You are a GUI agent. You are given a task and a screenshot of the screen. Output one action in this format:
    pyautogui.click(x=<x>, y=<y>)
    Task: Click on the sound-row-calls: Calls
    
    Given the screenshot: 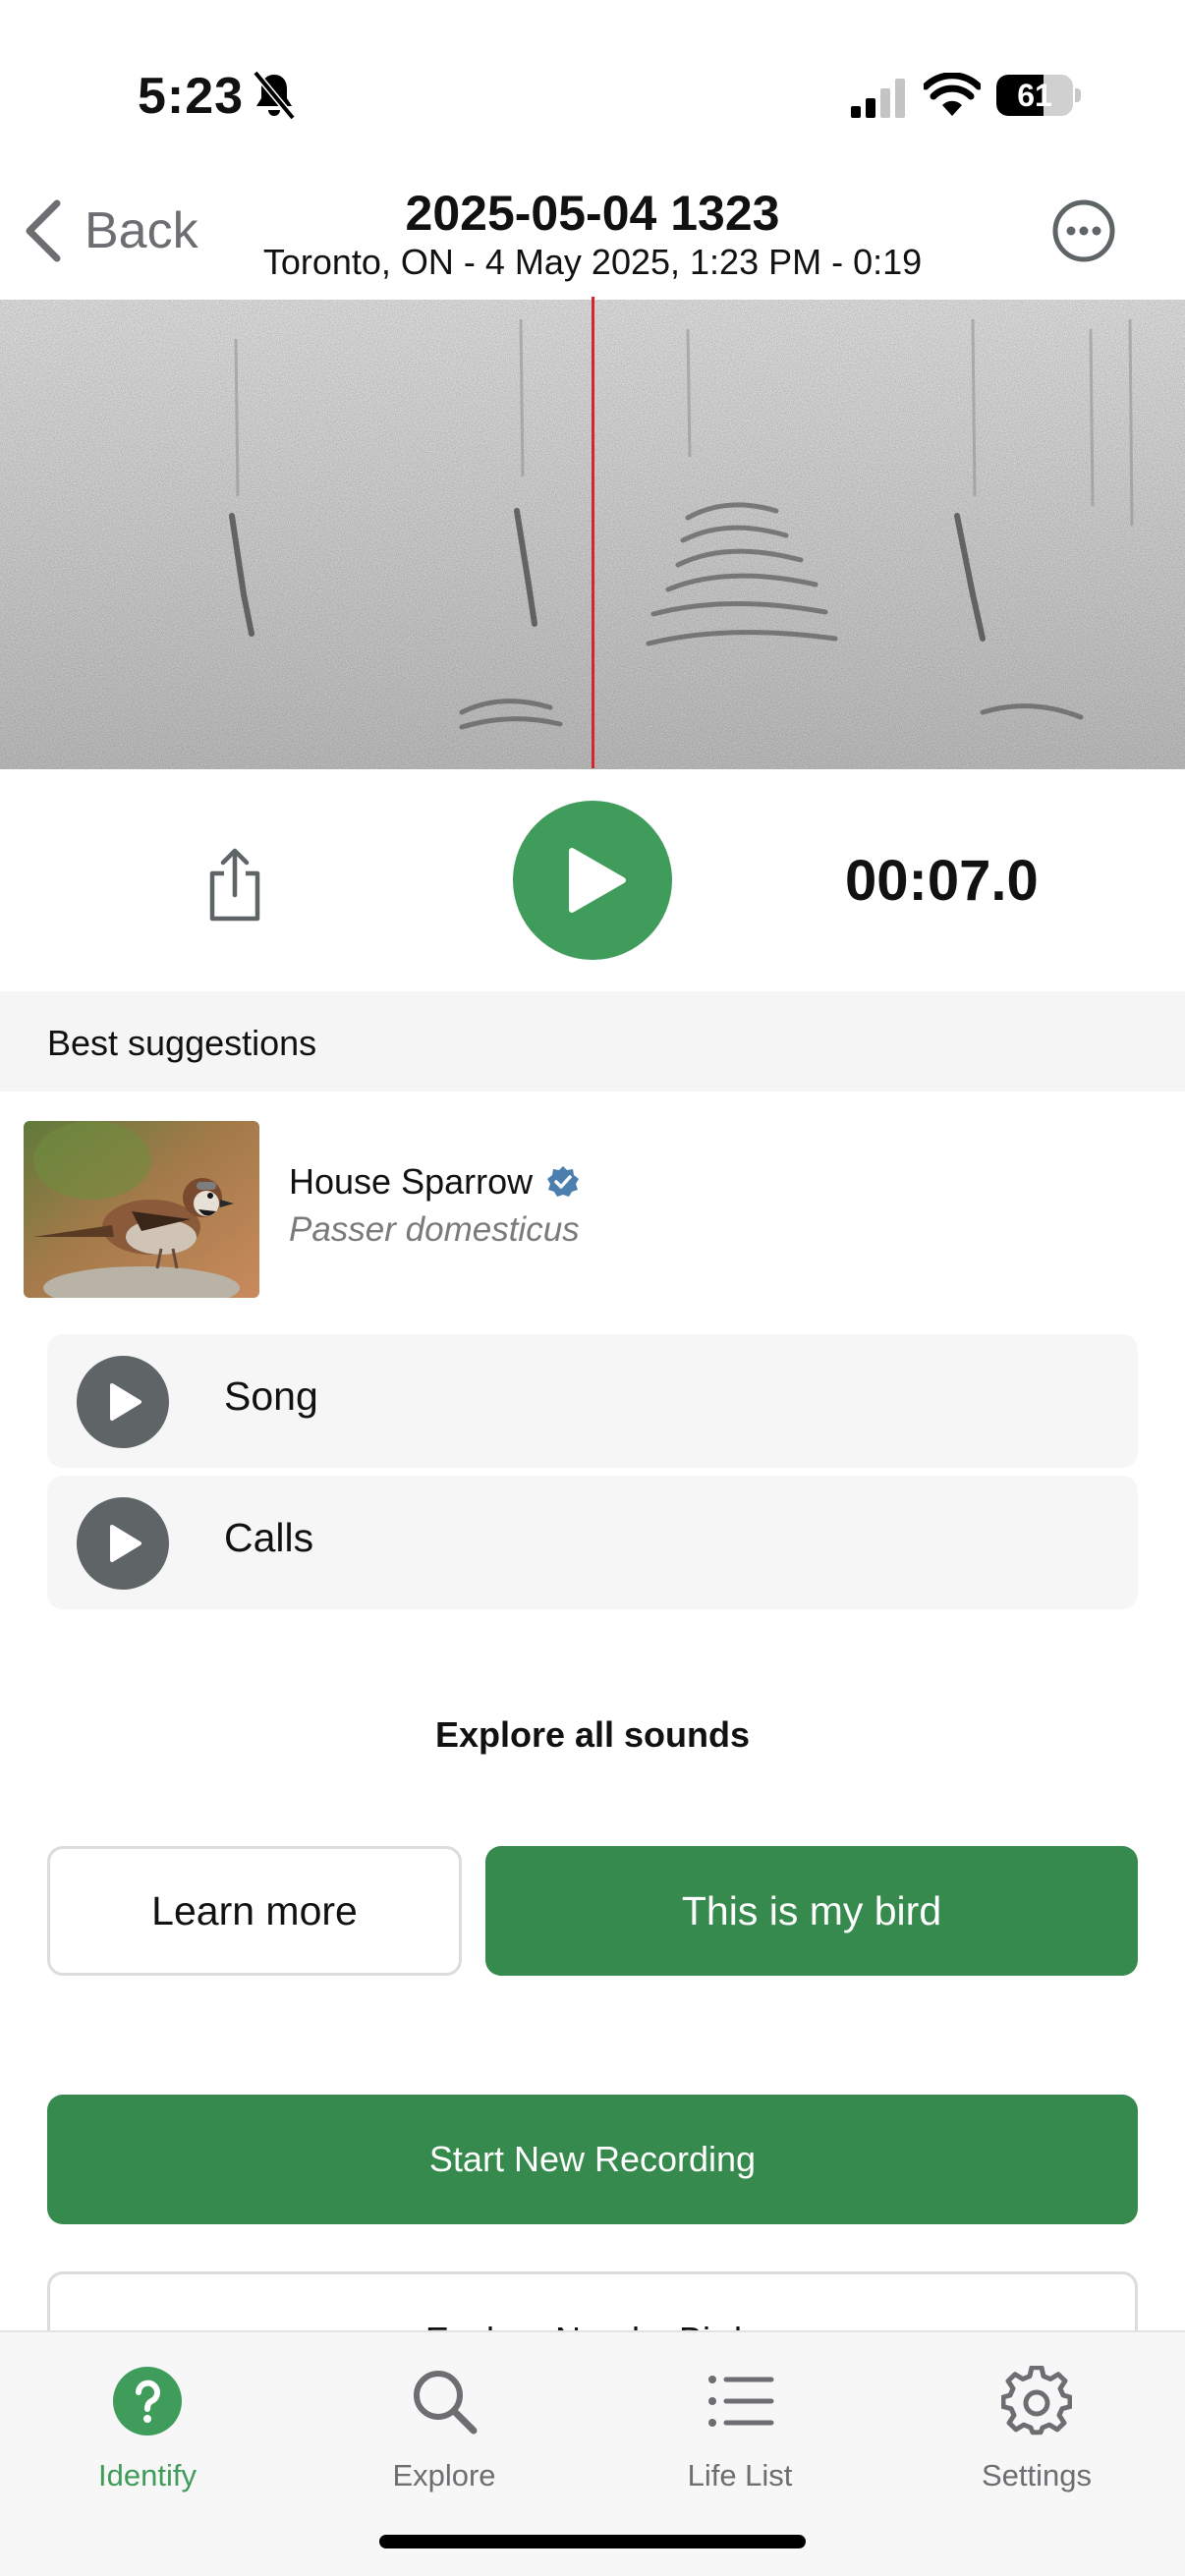 What is the action you would take?
    pyautogui.click(x=592, y=1542)
    